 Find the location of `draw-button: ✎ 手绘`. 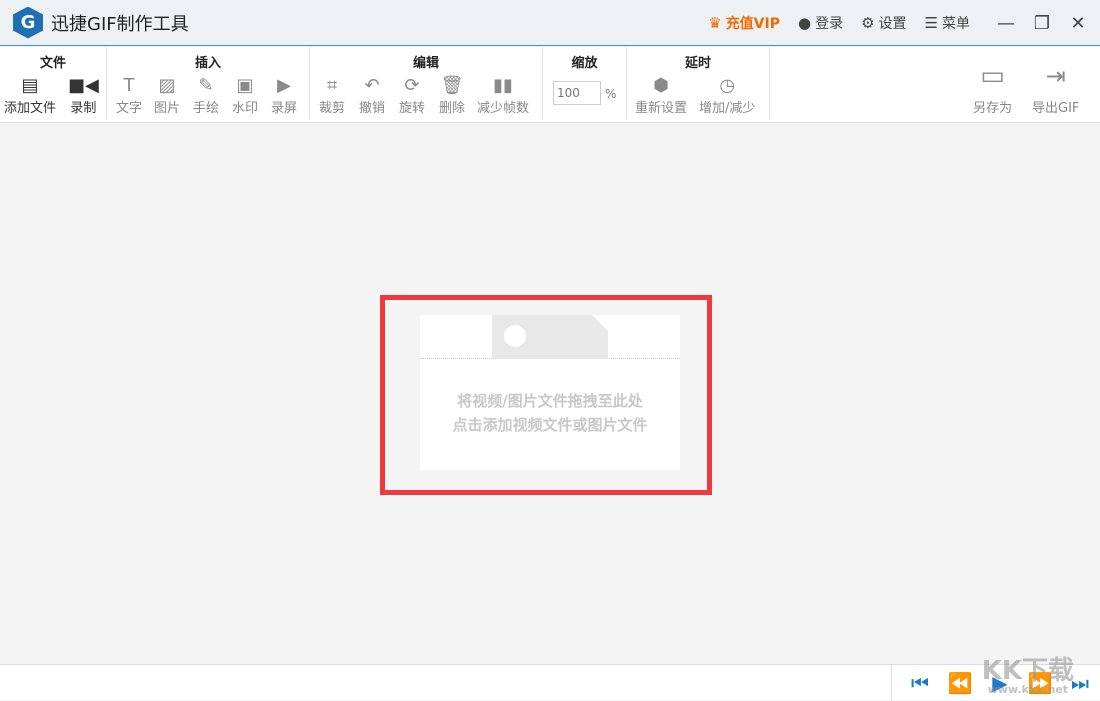

draw-button: ✎ 手绘 is located at coordinates (206, 95).